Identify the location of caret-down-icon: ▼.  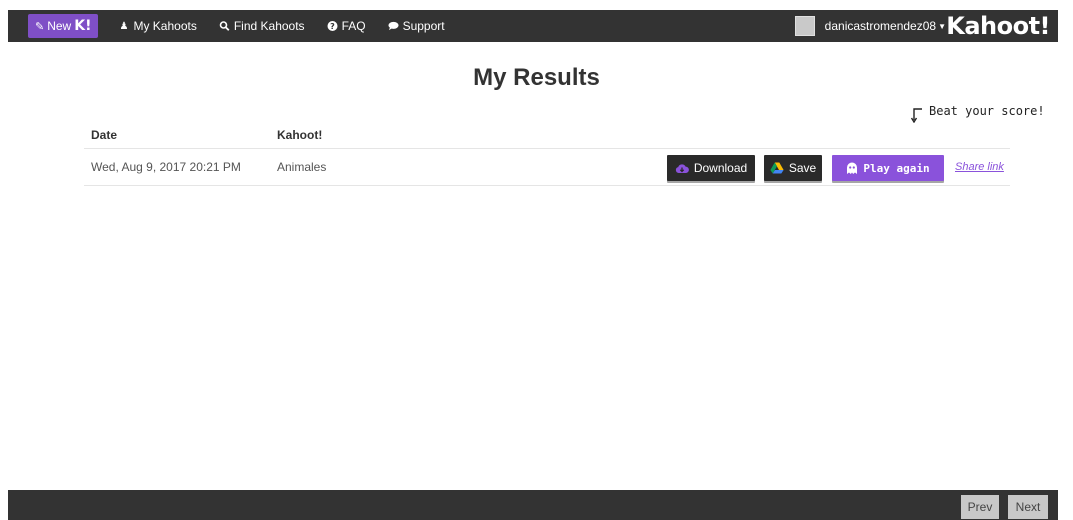
(942, 26).